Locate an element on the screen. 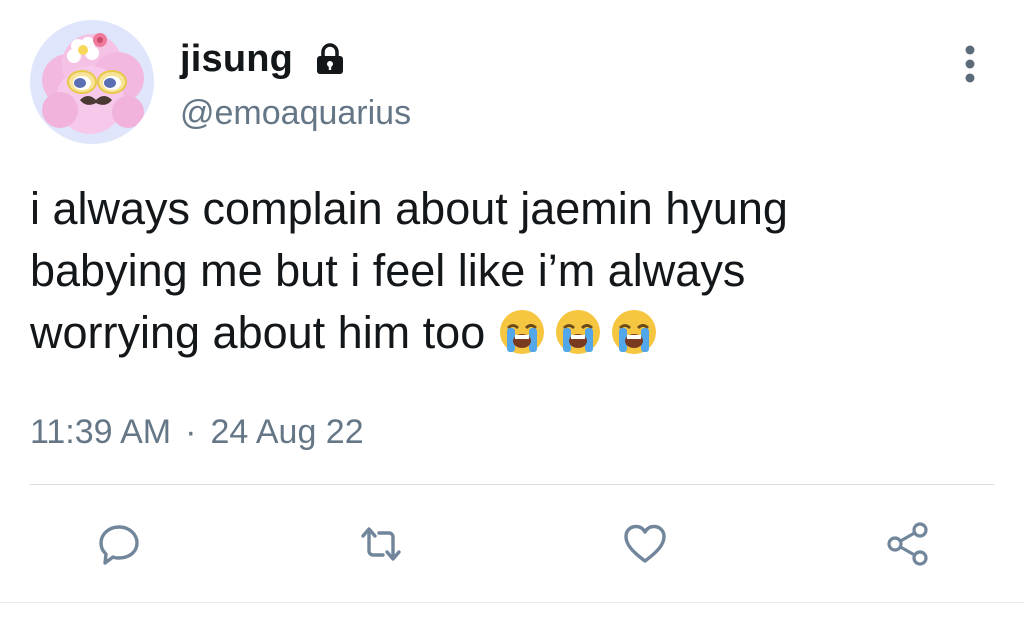 Image resolution: width=1024 pixels, height=618 pixels. timestamp-row: 11:39 AM · 24 Aug 22 is located at coordinates (197, 432).